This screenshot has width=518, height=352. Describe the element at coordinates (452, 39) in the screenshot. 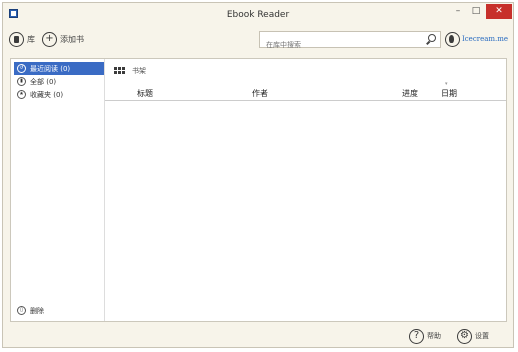

I see `icecream-logo-icon` at that location.